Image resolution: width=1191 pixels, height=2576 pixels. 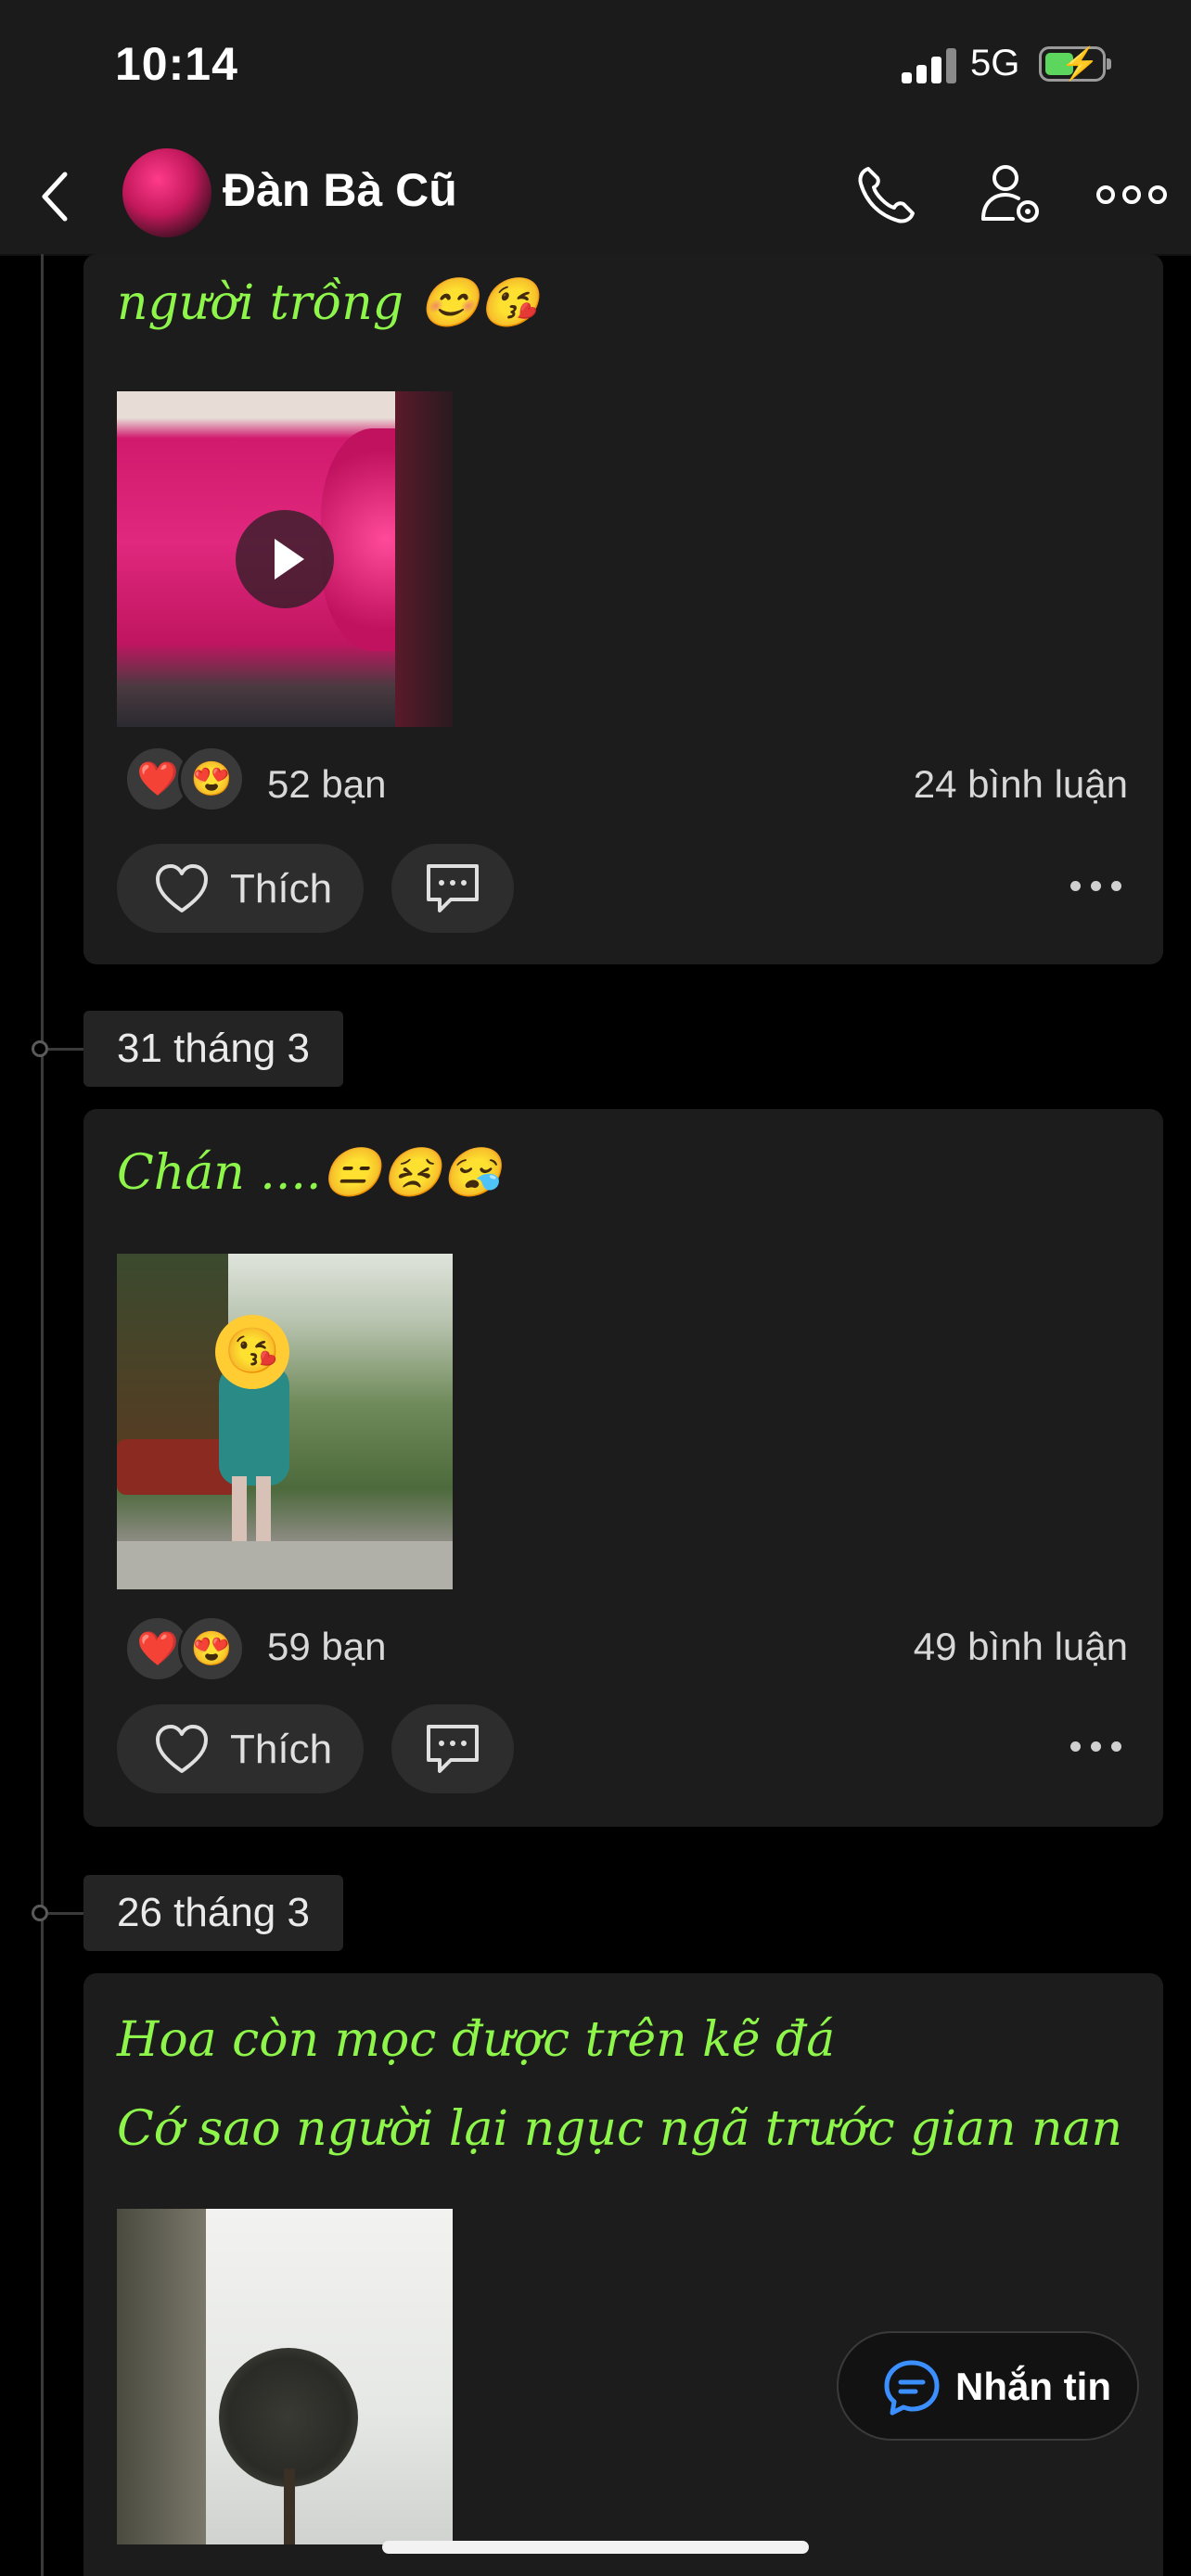 I want to click on reaction-count: 52 bạn, so click(x=326, y=784).